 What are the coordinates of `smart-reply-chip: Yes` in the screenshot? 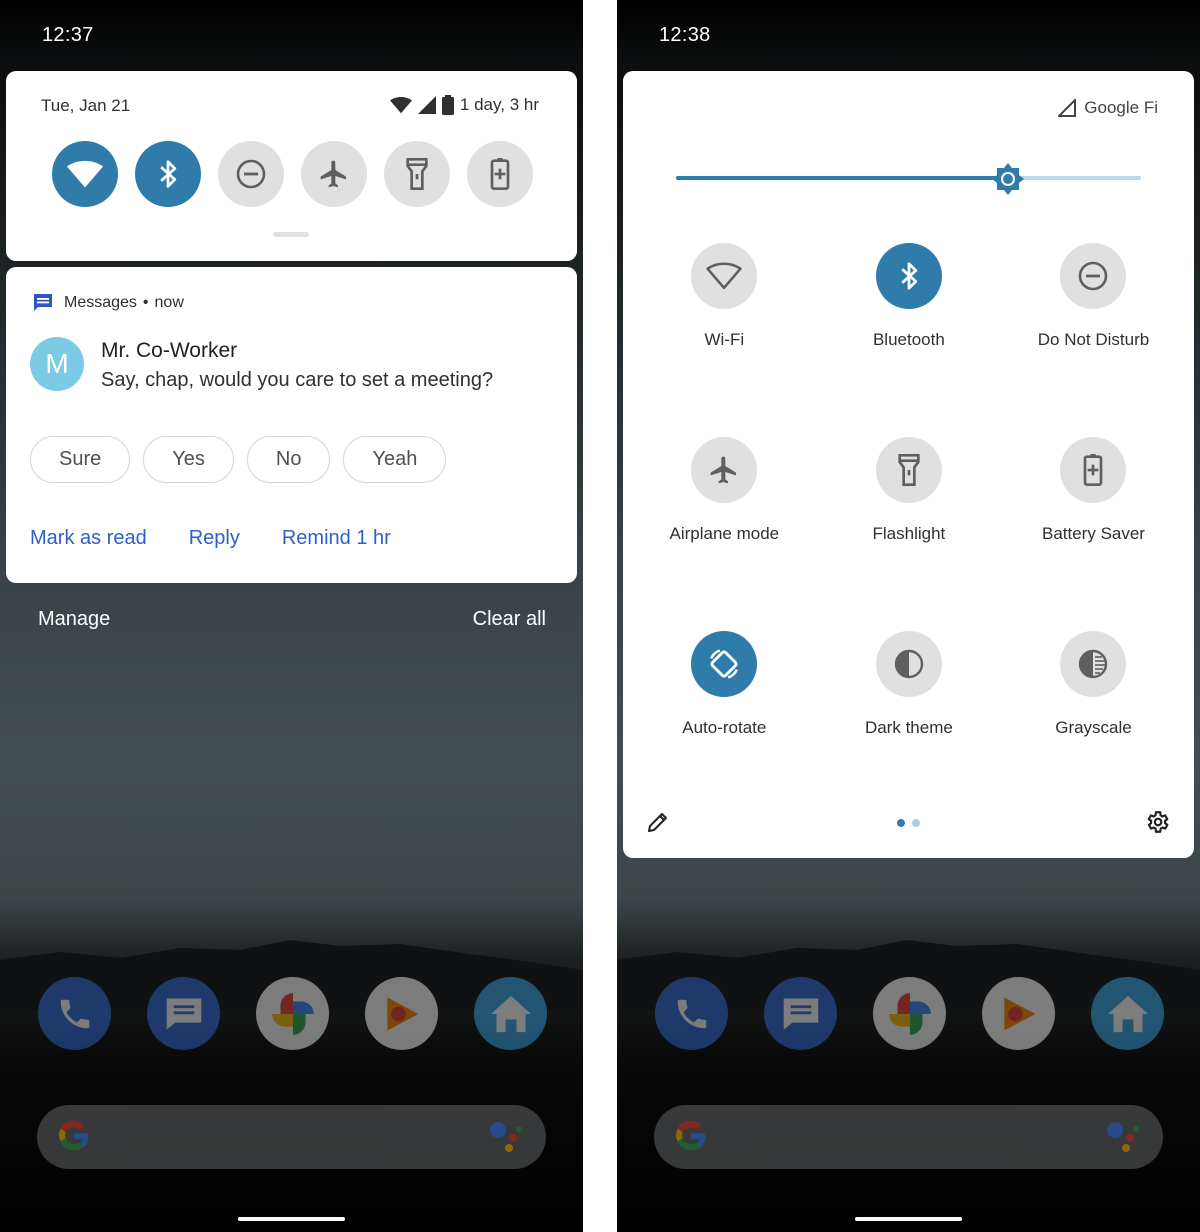 It's located at (188, 459).